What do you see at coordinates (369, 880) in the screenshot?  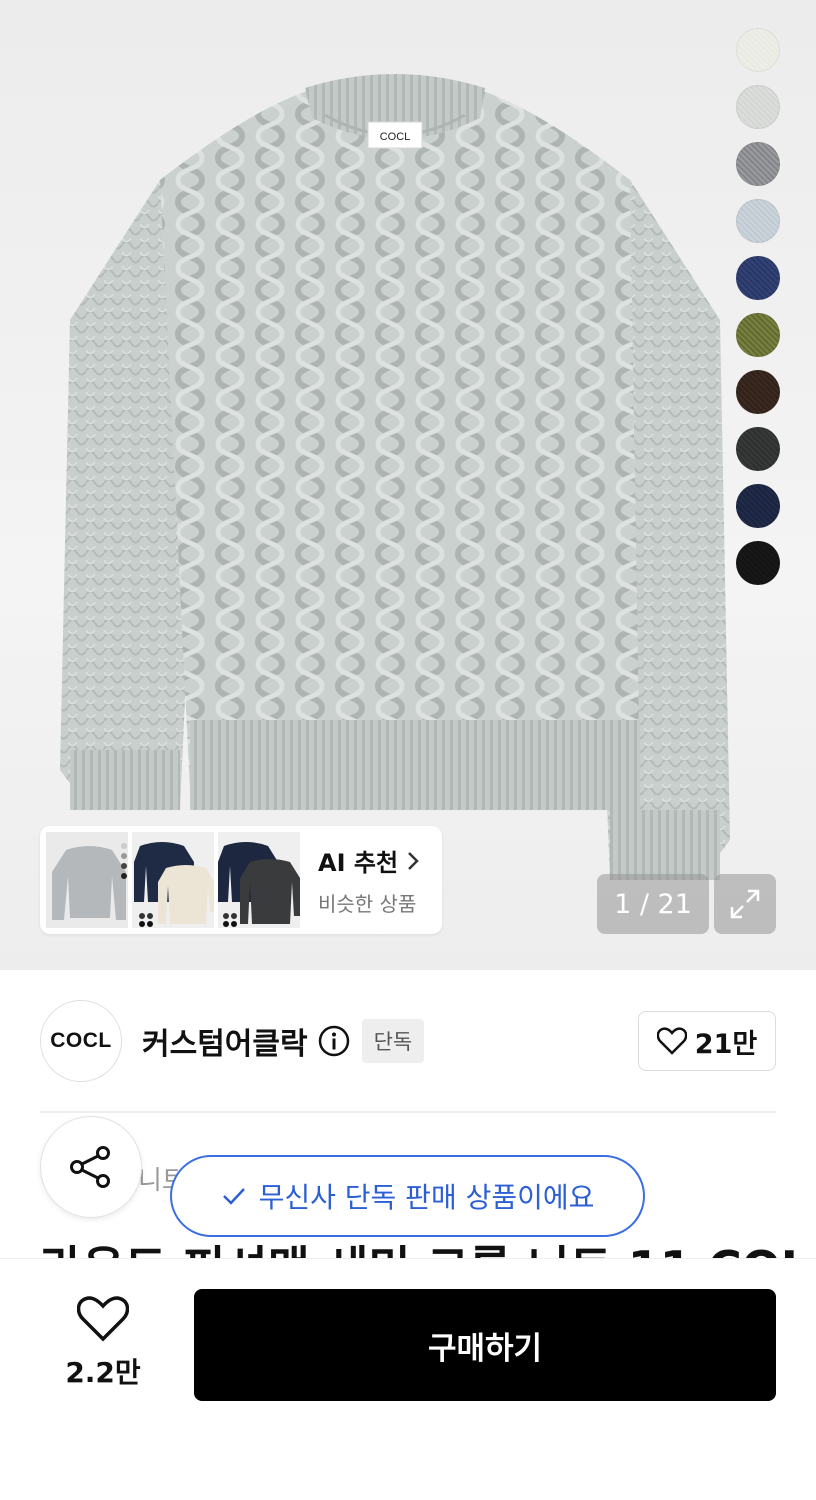 I see `ai-recommendation-text: AI 추천 비슷한 상품` at bounding box center [369, 880].